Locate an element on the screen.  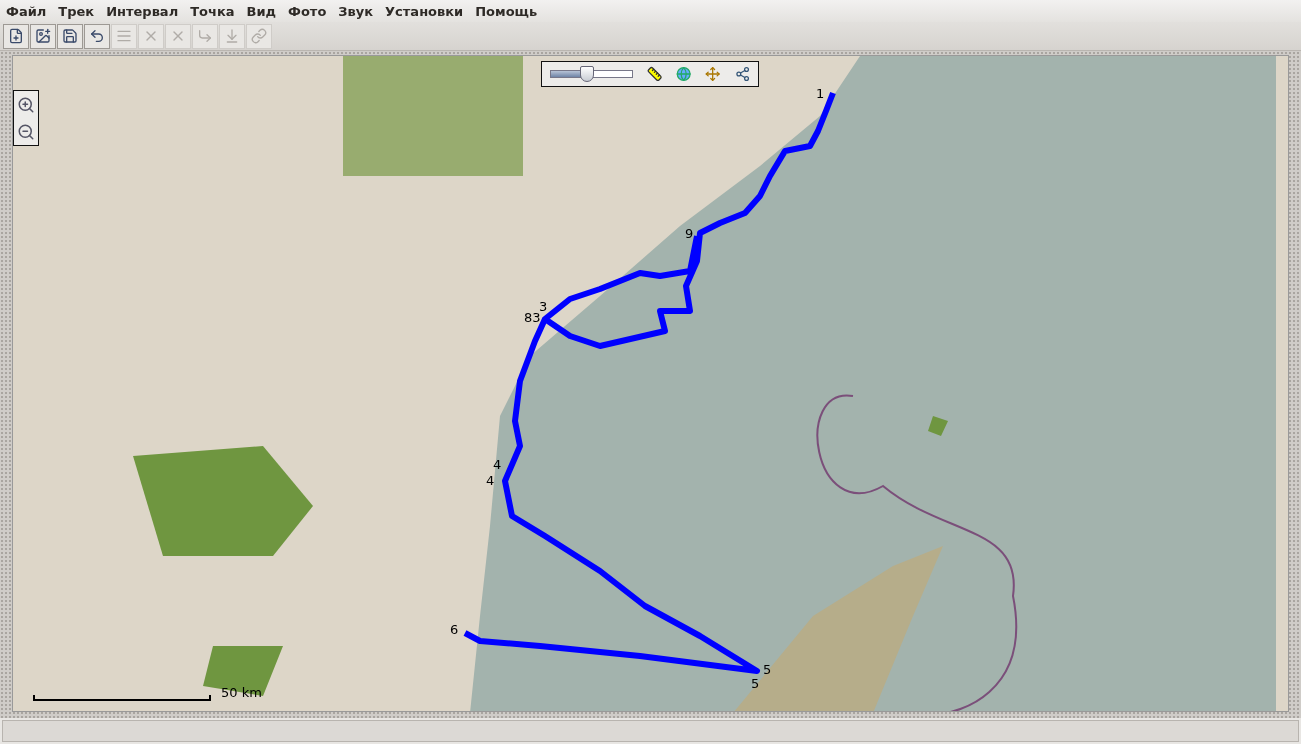
menu-item: Вид is located at coordinates (261, 11).